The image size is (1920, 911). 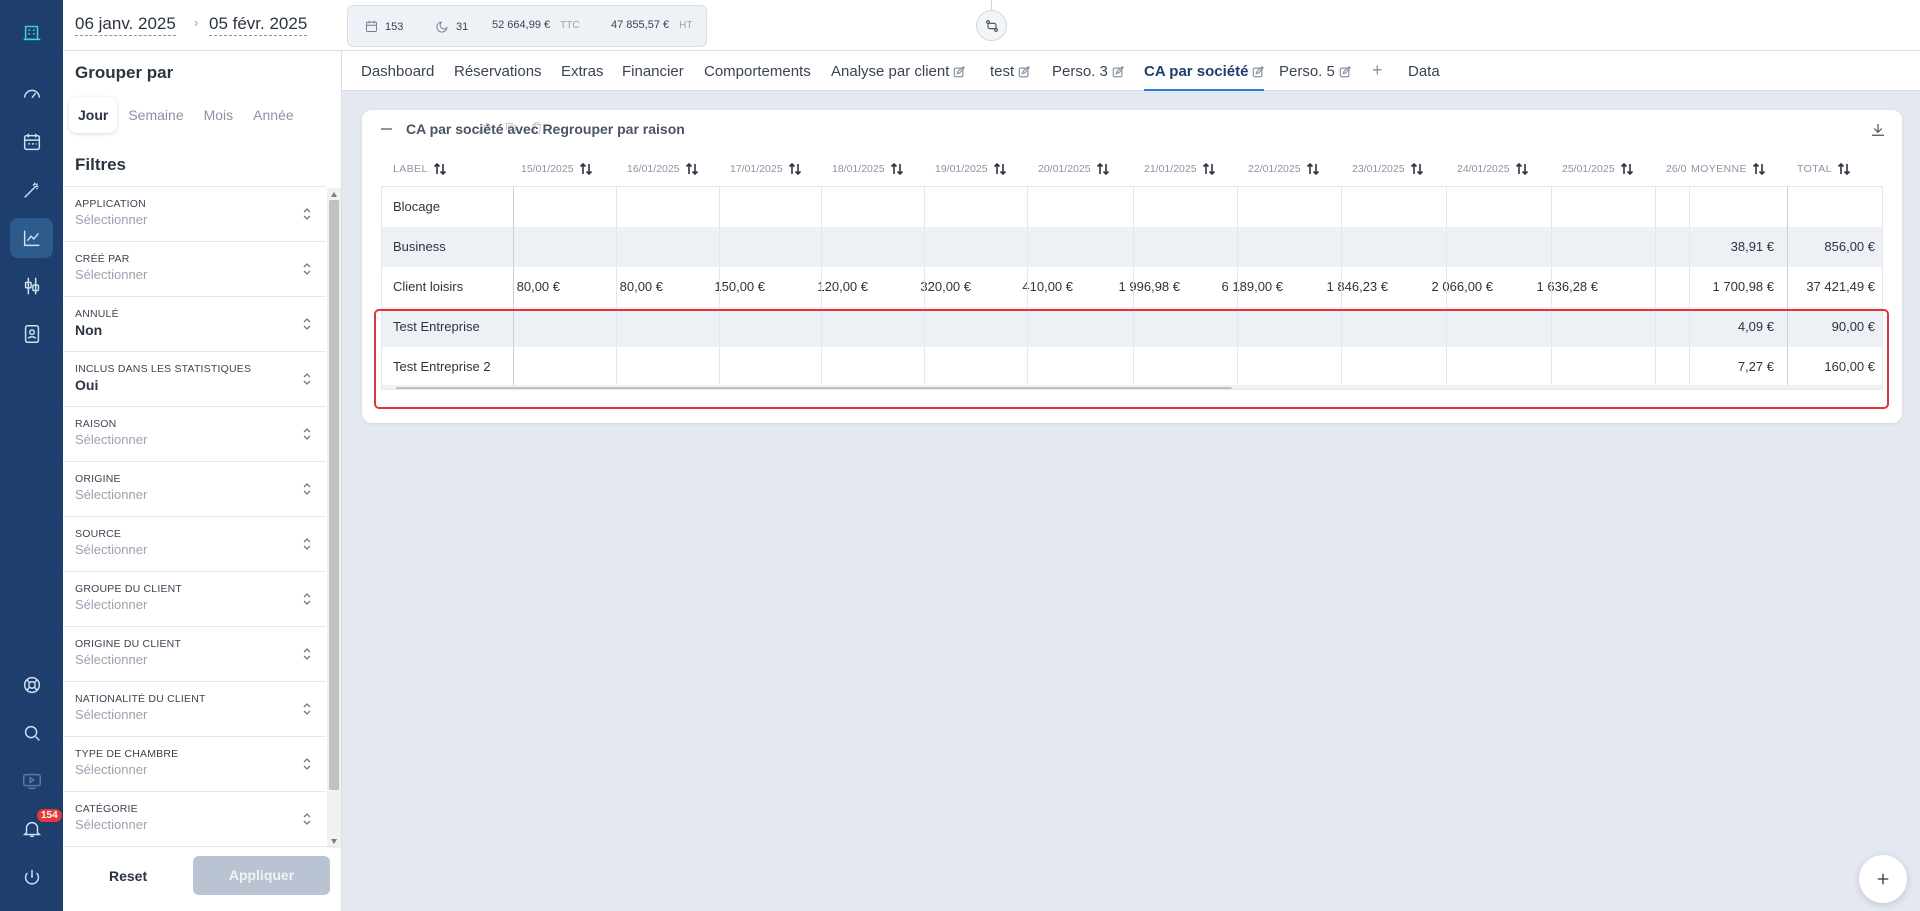 I want to click on filter-select: CATÉGORIE Sélectionner, so click(x=194, y=816).